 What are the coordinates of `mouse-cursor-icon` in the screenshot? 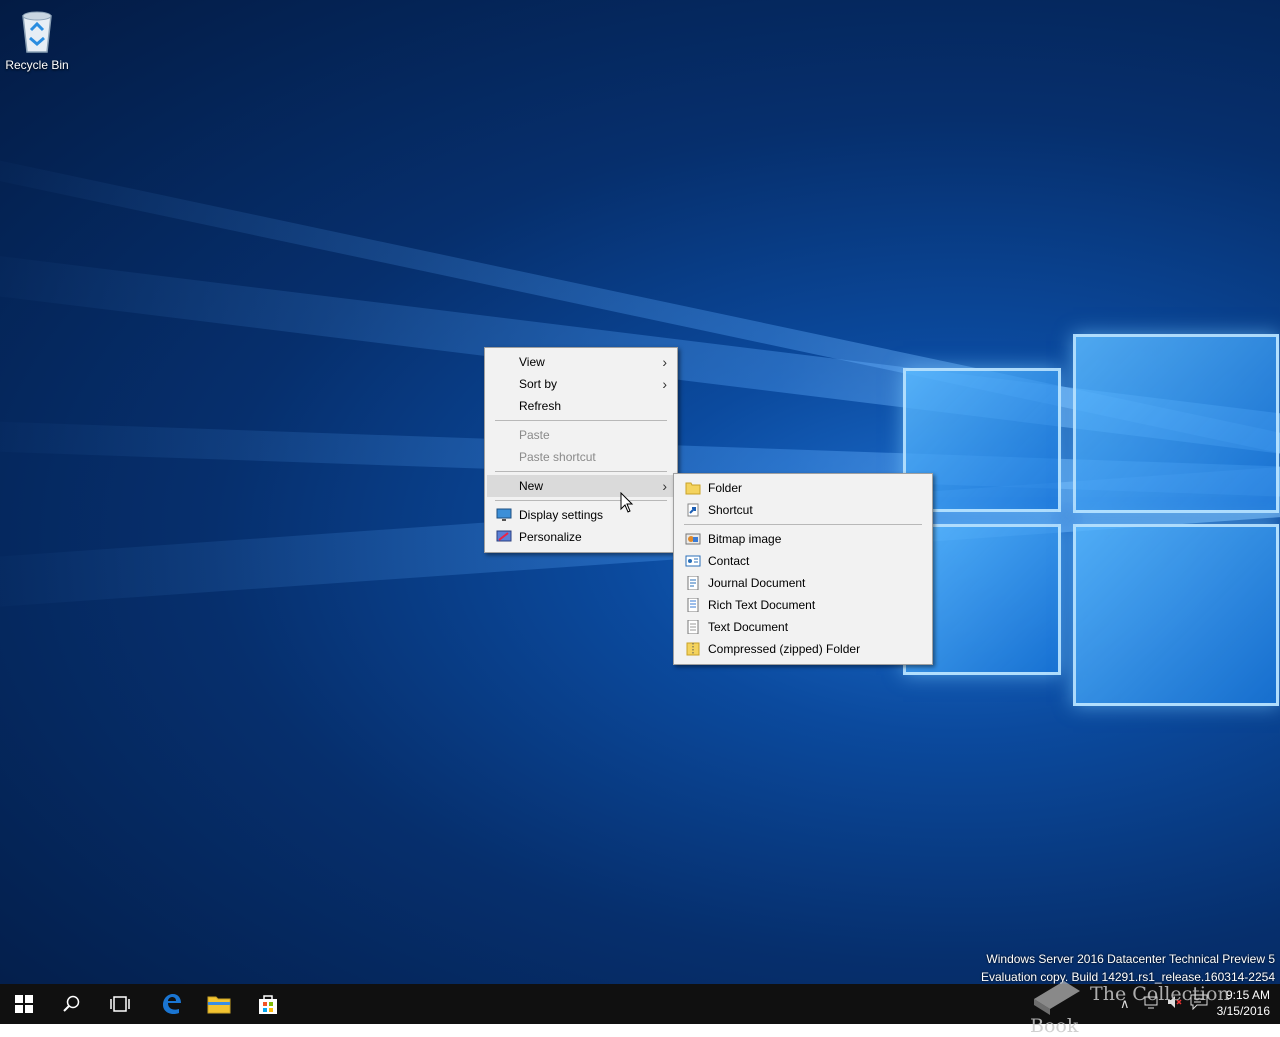 It's located at (627, 502).